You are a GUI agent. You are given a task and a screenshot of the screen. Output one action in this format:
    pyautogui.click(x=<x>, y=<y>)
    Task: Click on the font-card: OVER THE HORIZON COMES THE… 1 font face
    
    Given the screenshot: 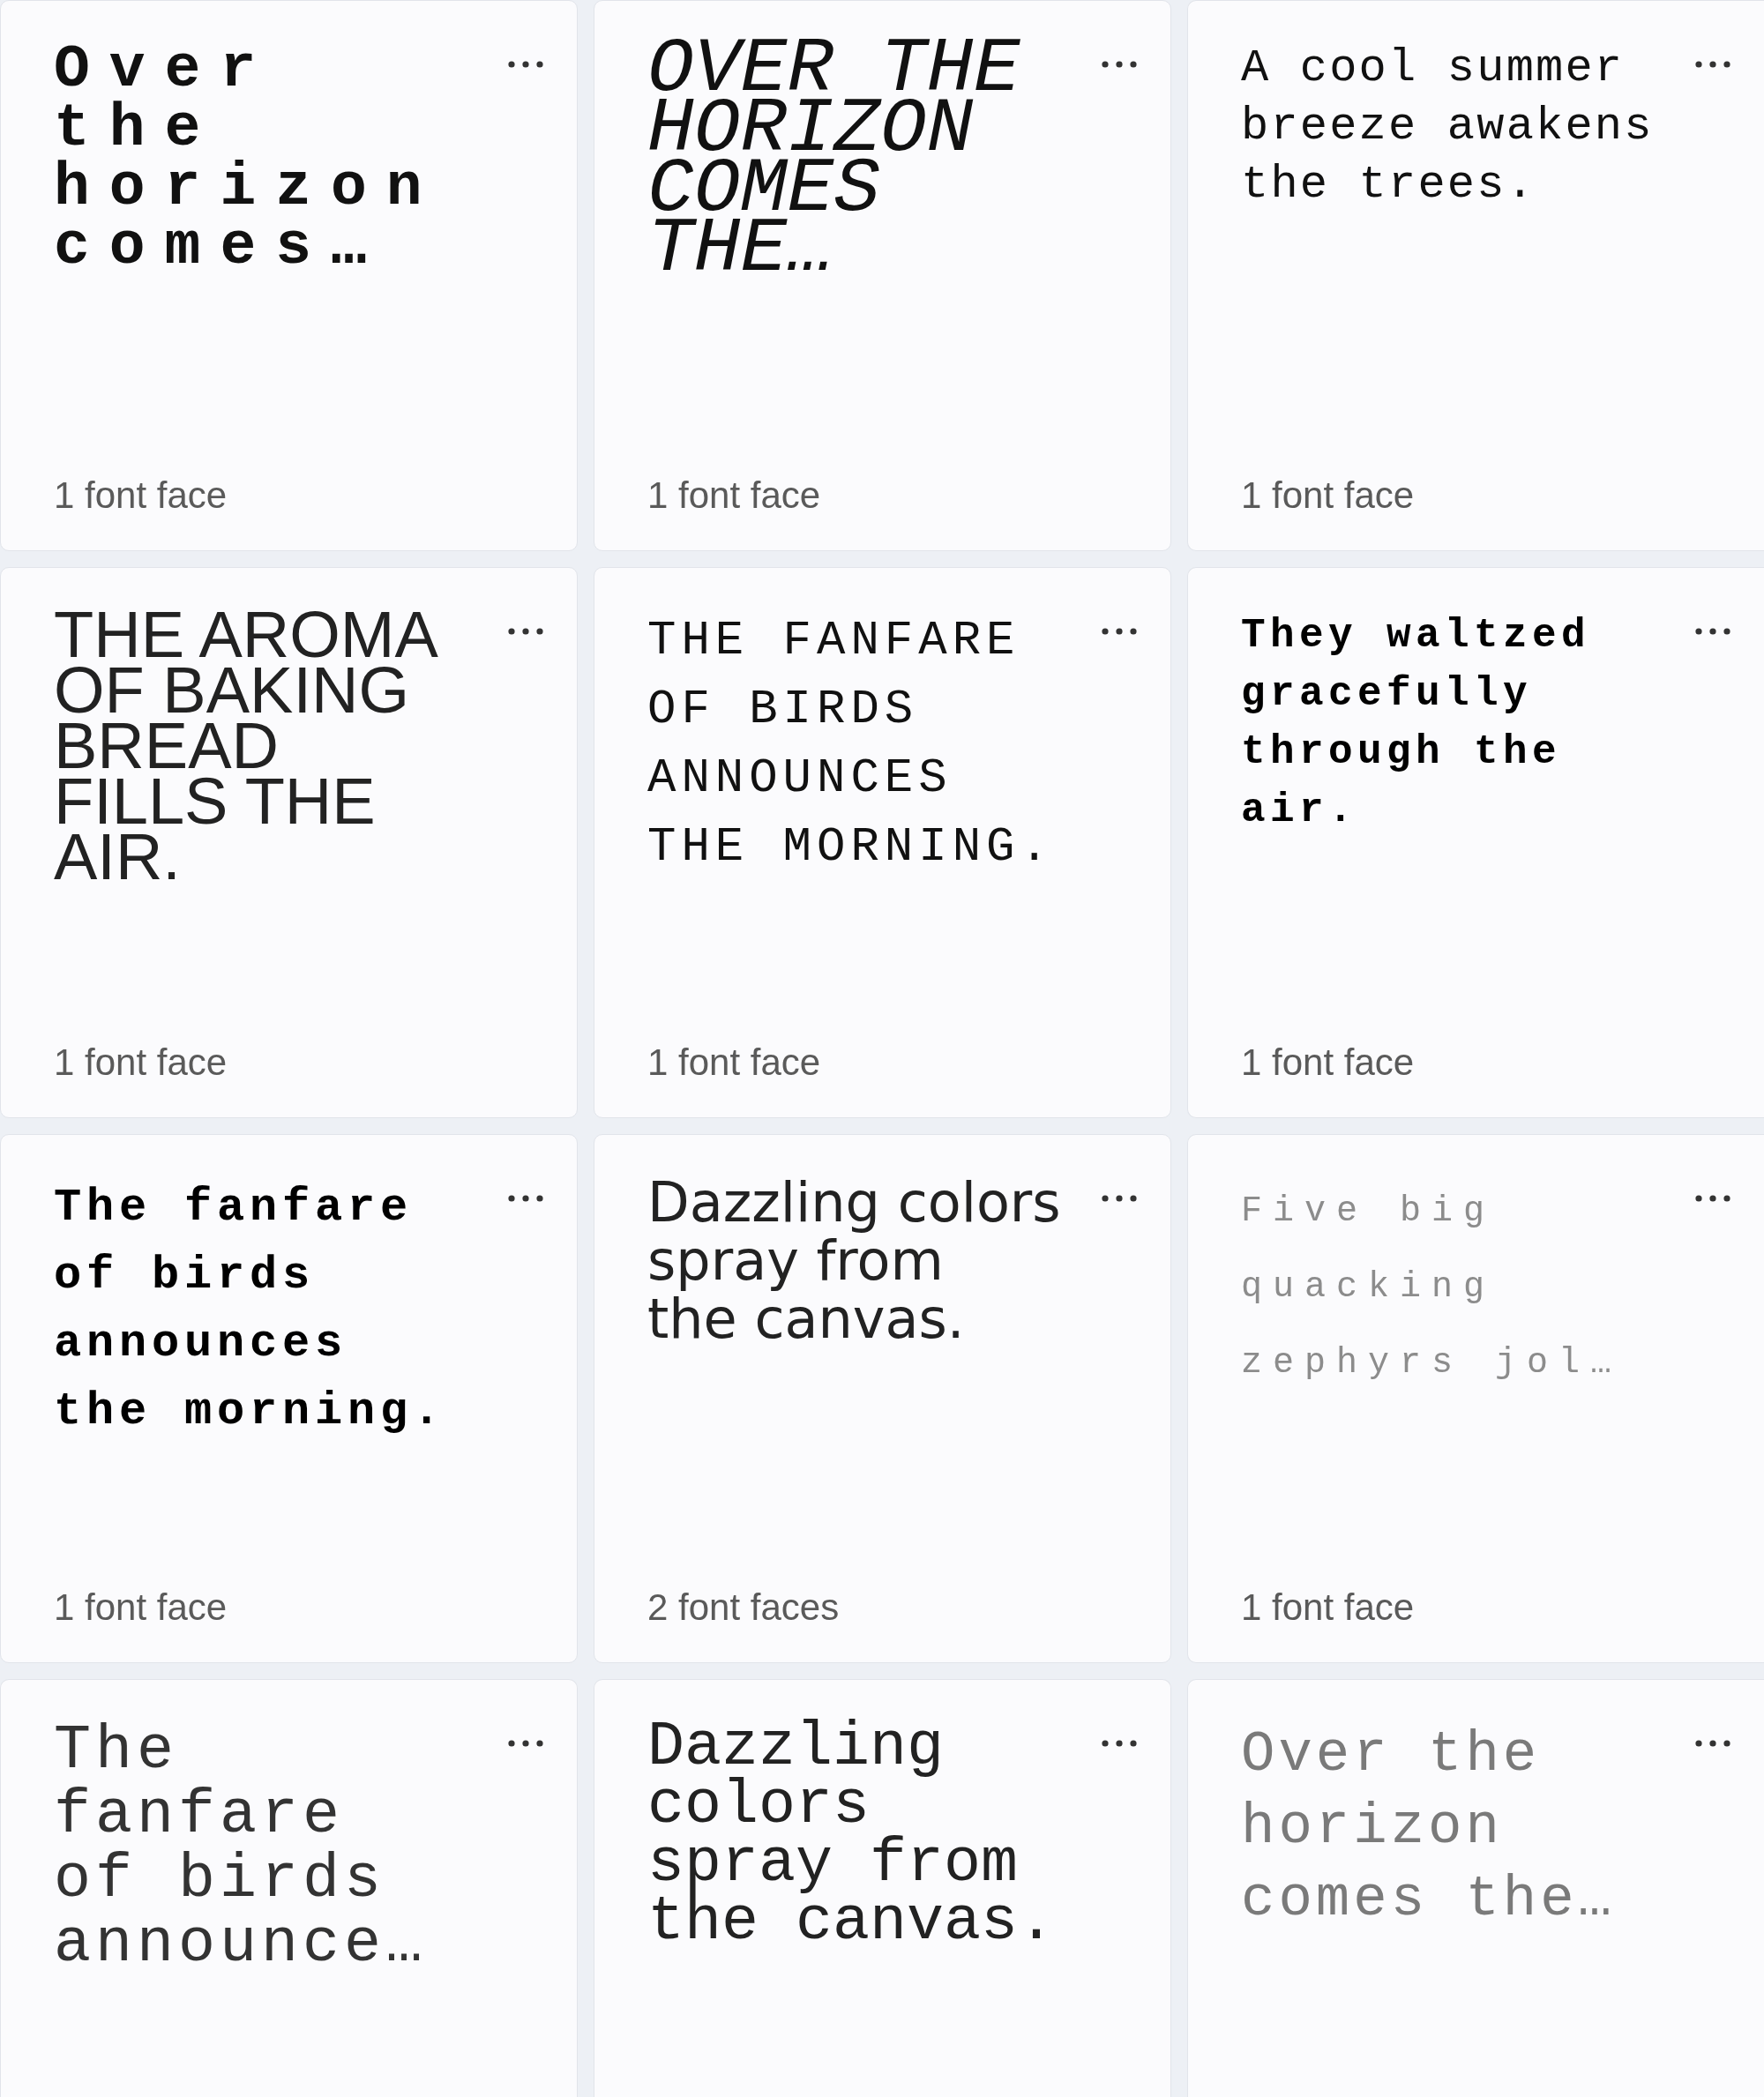 What is the action you would take?
    pyautogui.click(x=882, y=275)
    